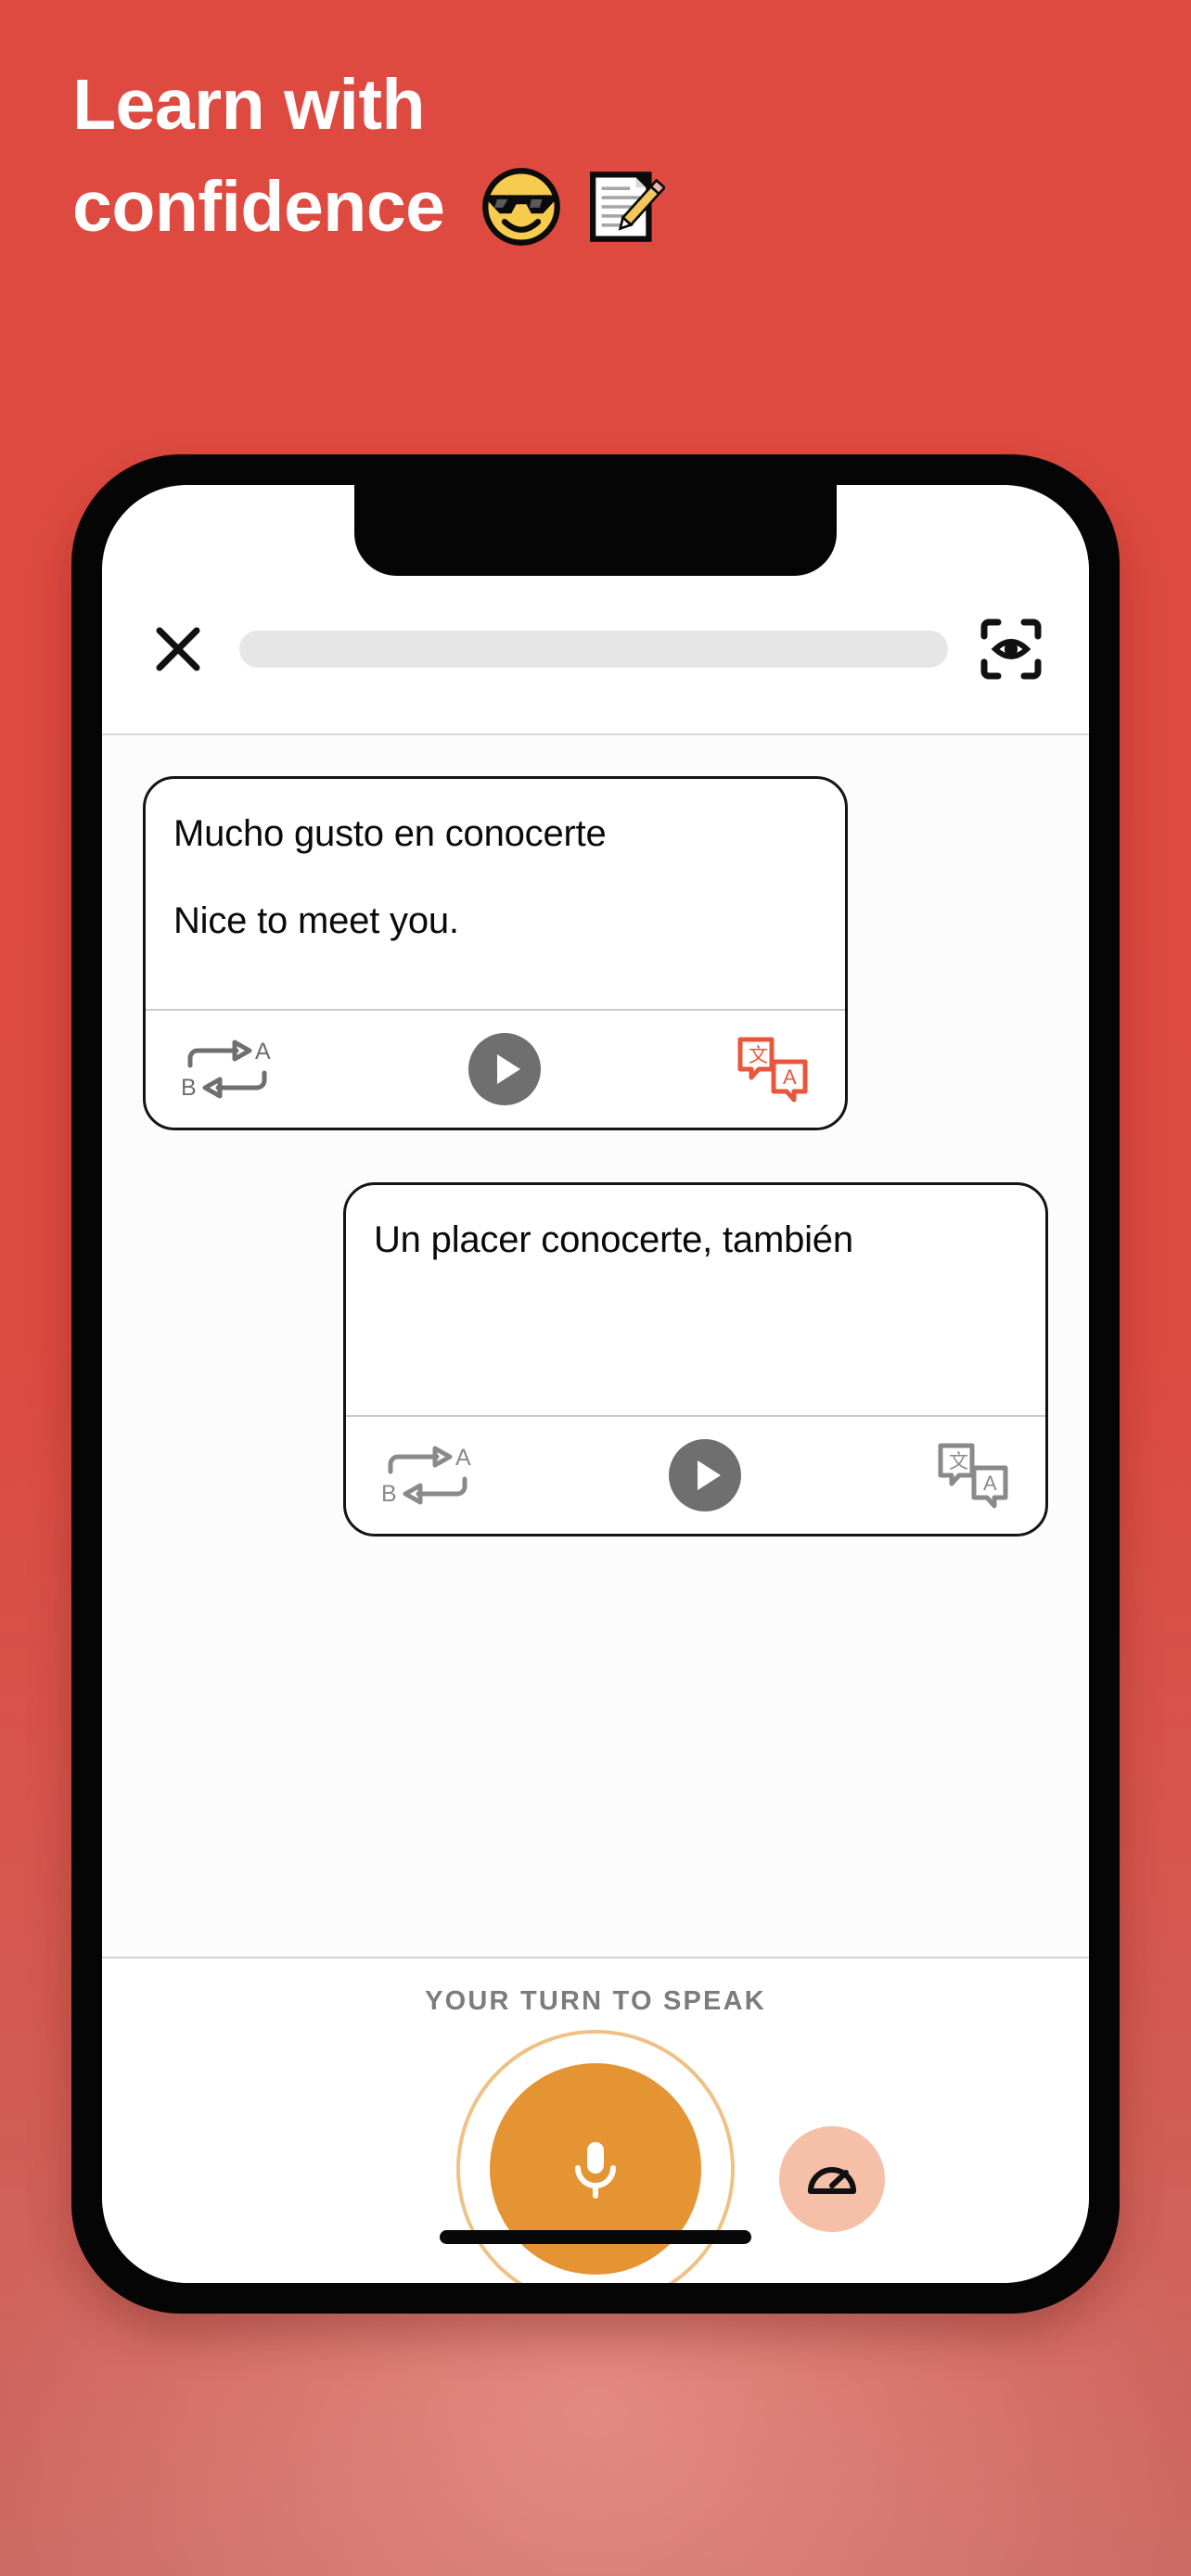 The height and width of the screenshot is (2576, 1191). Describe the element at coordinates (390, 833) in the screenshot. I see `message-primary-text: Mucho gusto en conocerte` at that location.